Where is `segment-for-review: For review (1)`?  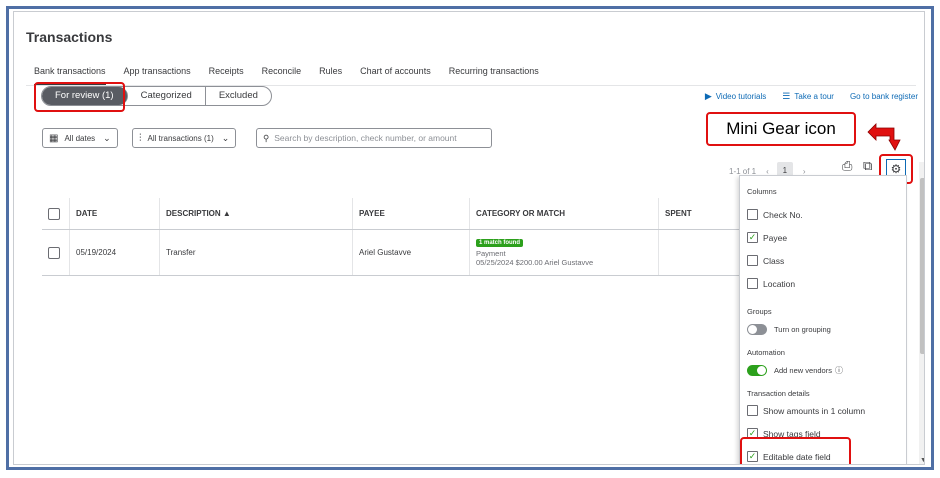 segment-for-review: For review (1) is located at coordinates (85, 96).